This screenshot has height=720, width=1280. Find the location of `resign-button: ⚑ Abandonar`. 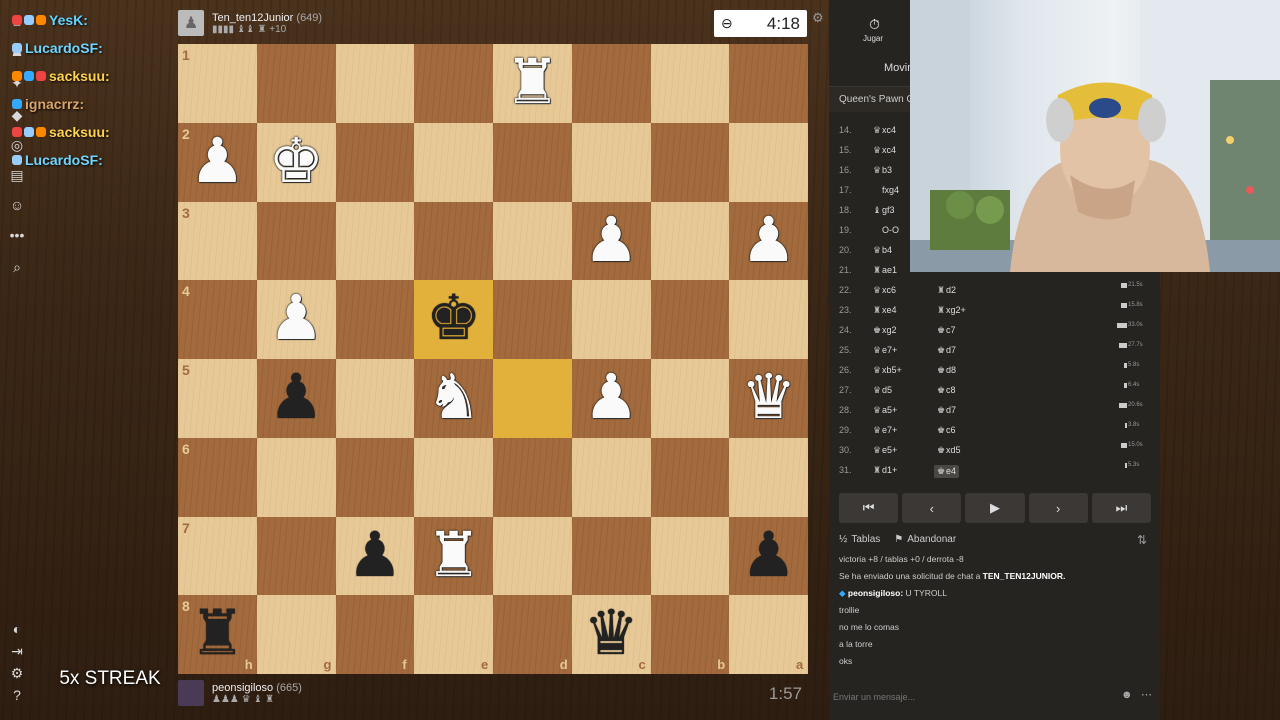

resign-button: ⚑ Abandonar is located at coordinates (925, 541).